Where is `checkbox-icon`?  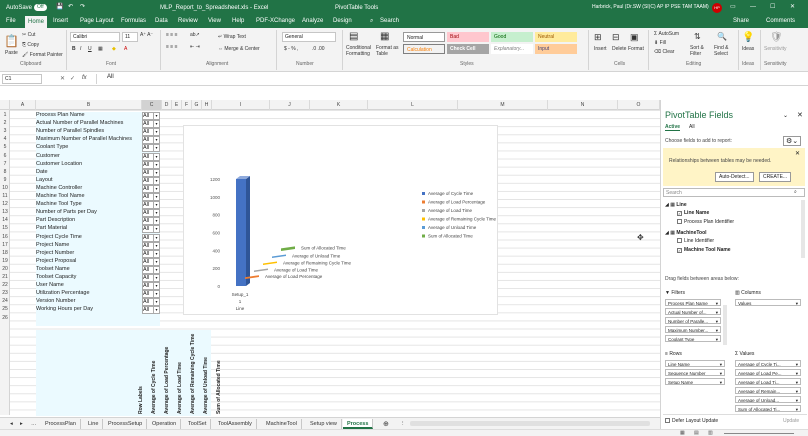 checkbox-icon is located at coordinates (679, 221).